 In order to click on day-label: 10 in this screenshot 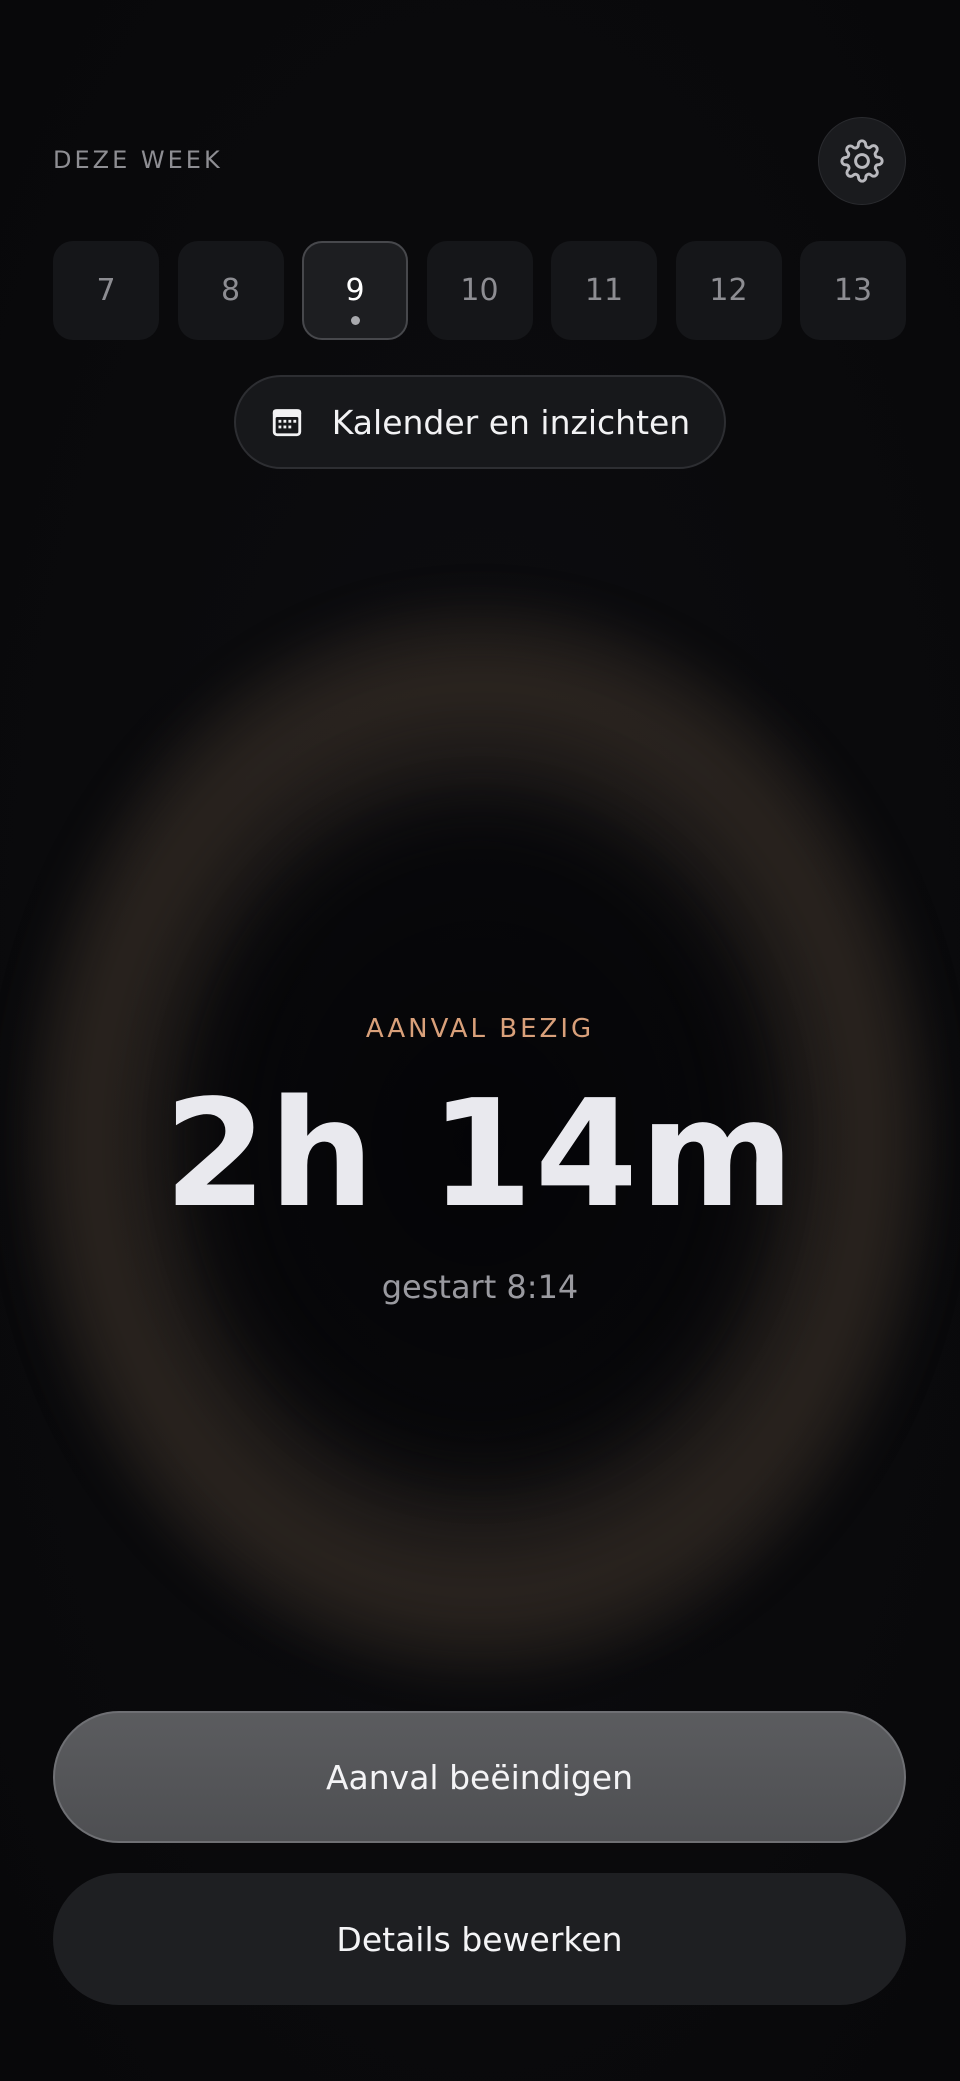, I will do `click(479, 290)`.